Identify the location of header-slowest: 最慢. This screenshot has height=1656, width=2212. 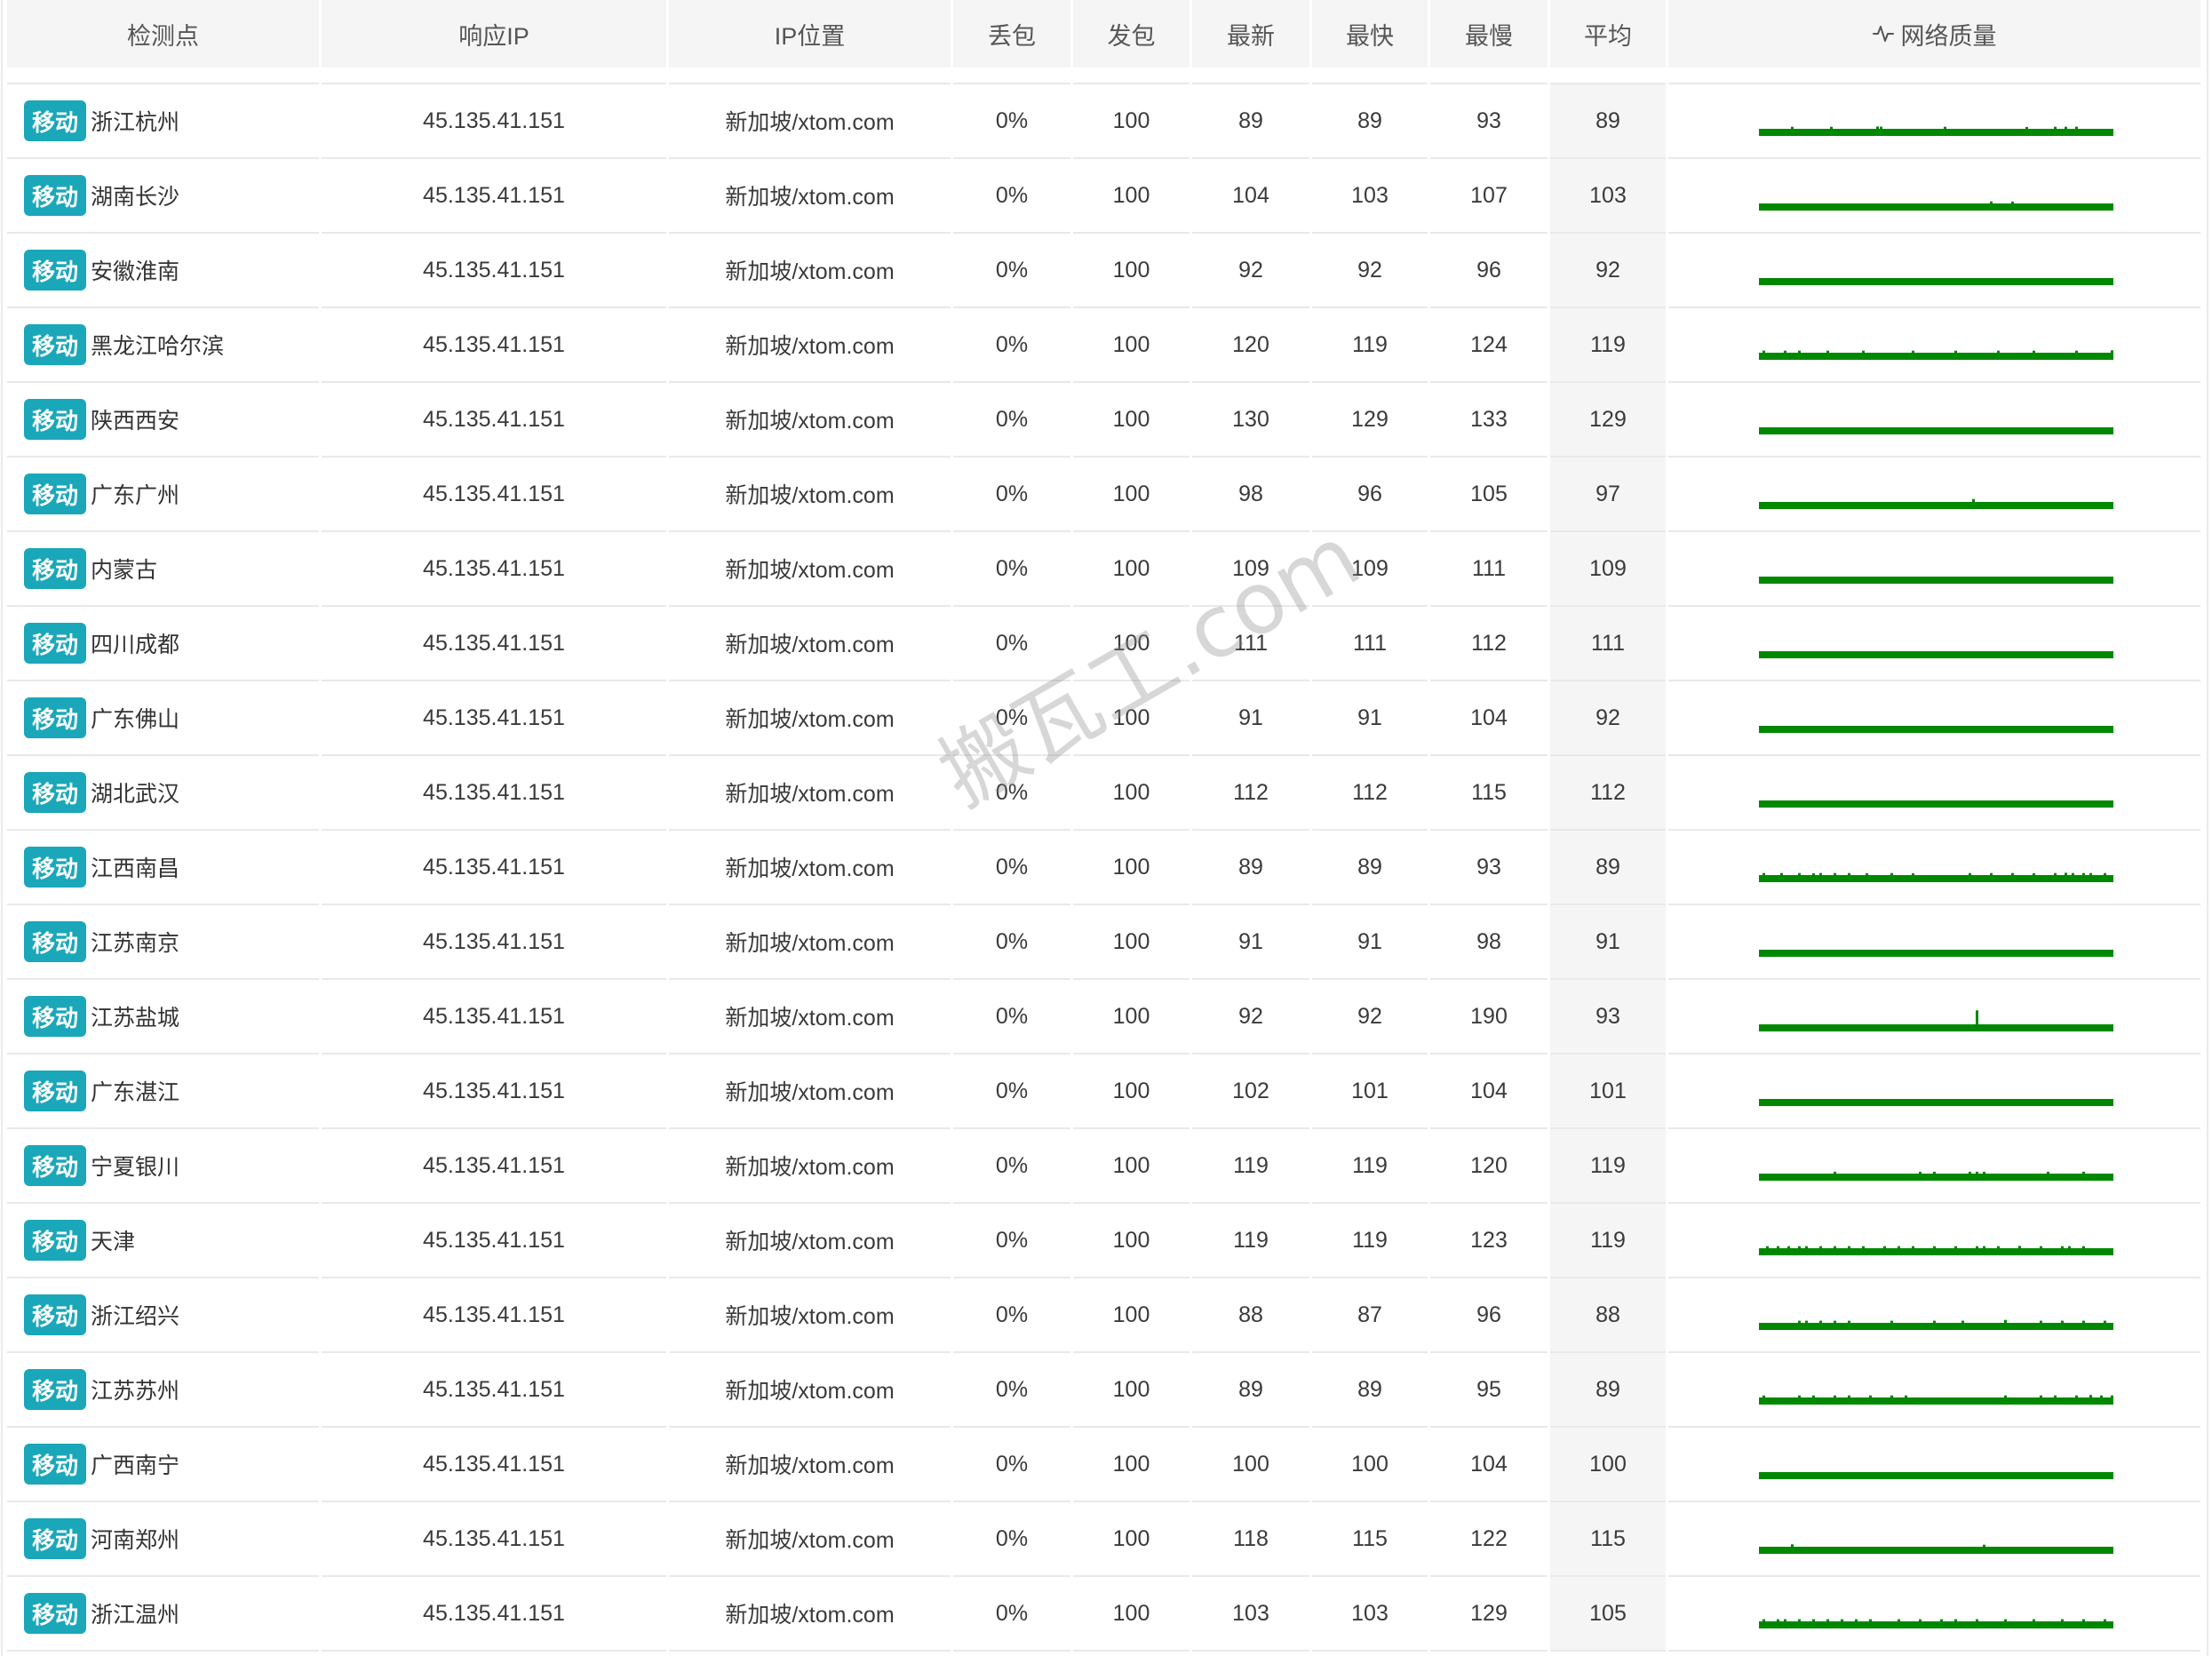
(1489, 34).